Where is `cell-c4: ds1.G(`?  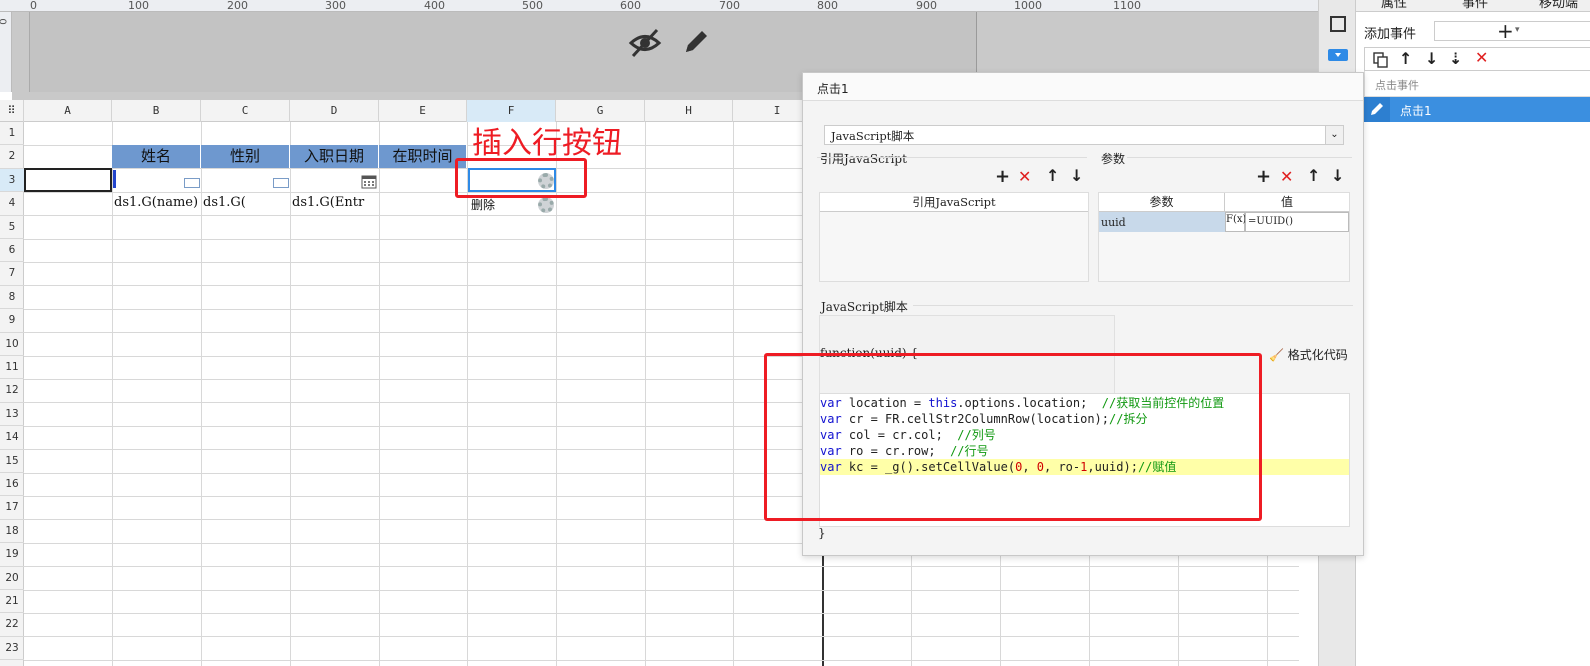 cell-c4: ds1.G( is located at coordinates (246, 202).